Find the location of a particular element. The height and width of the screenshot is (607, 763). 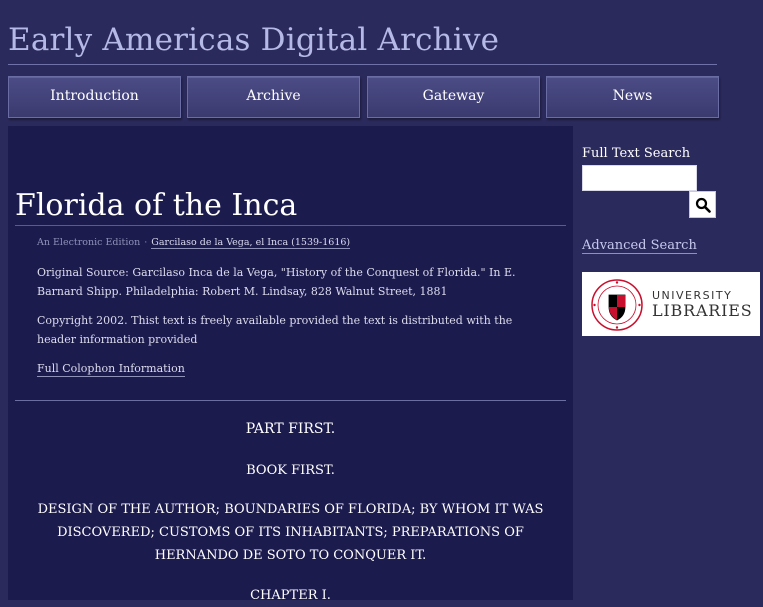

colophon-link: Full Colophon Information is located at coordinates (111, 369).